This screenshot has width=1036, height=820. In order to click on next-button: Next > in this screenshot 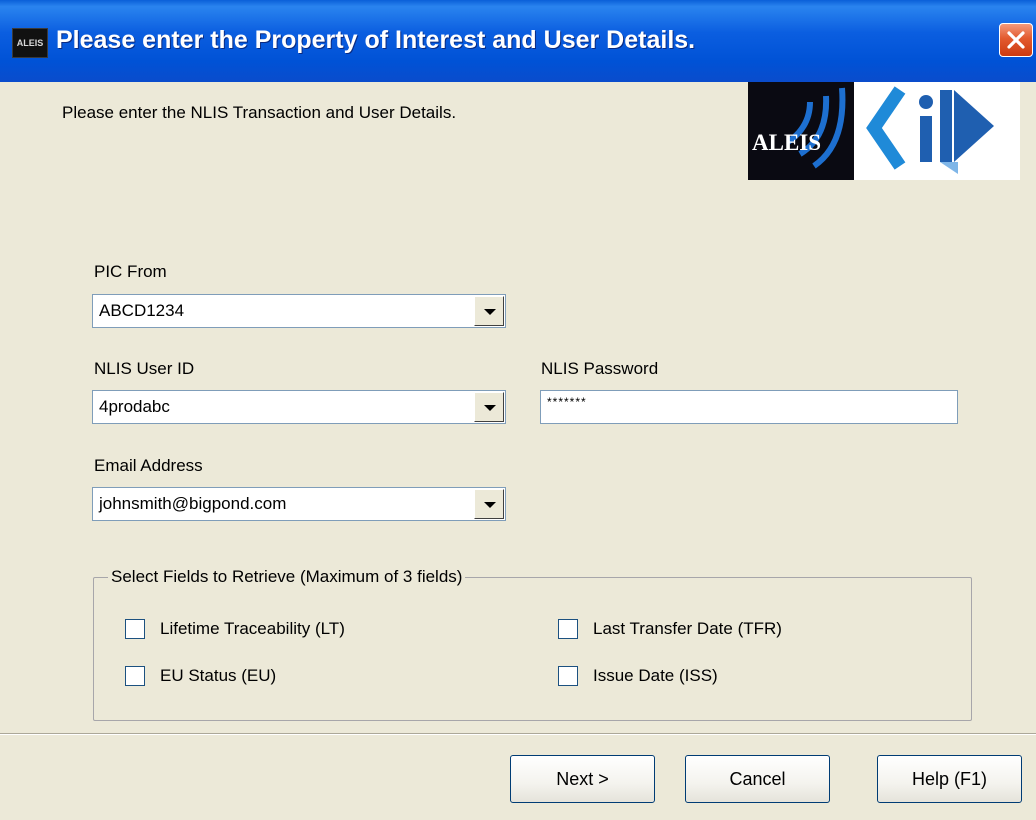, I will do `click(582, 779)`.